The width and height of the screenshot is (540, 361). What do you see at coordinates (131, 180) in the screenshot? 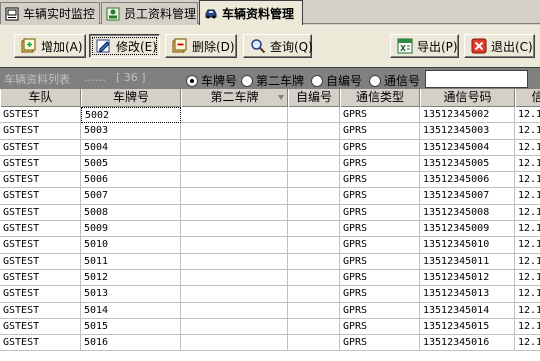
I see `cell-plate: 5006` at bounding box center [131, 180].